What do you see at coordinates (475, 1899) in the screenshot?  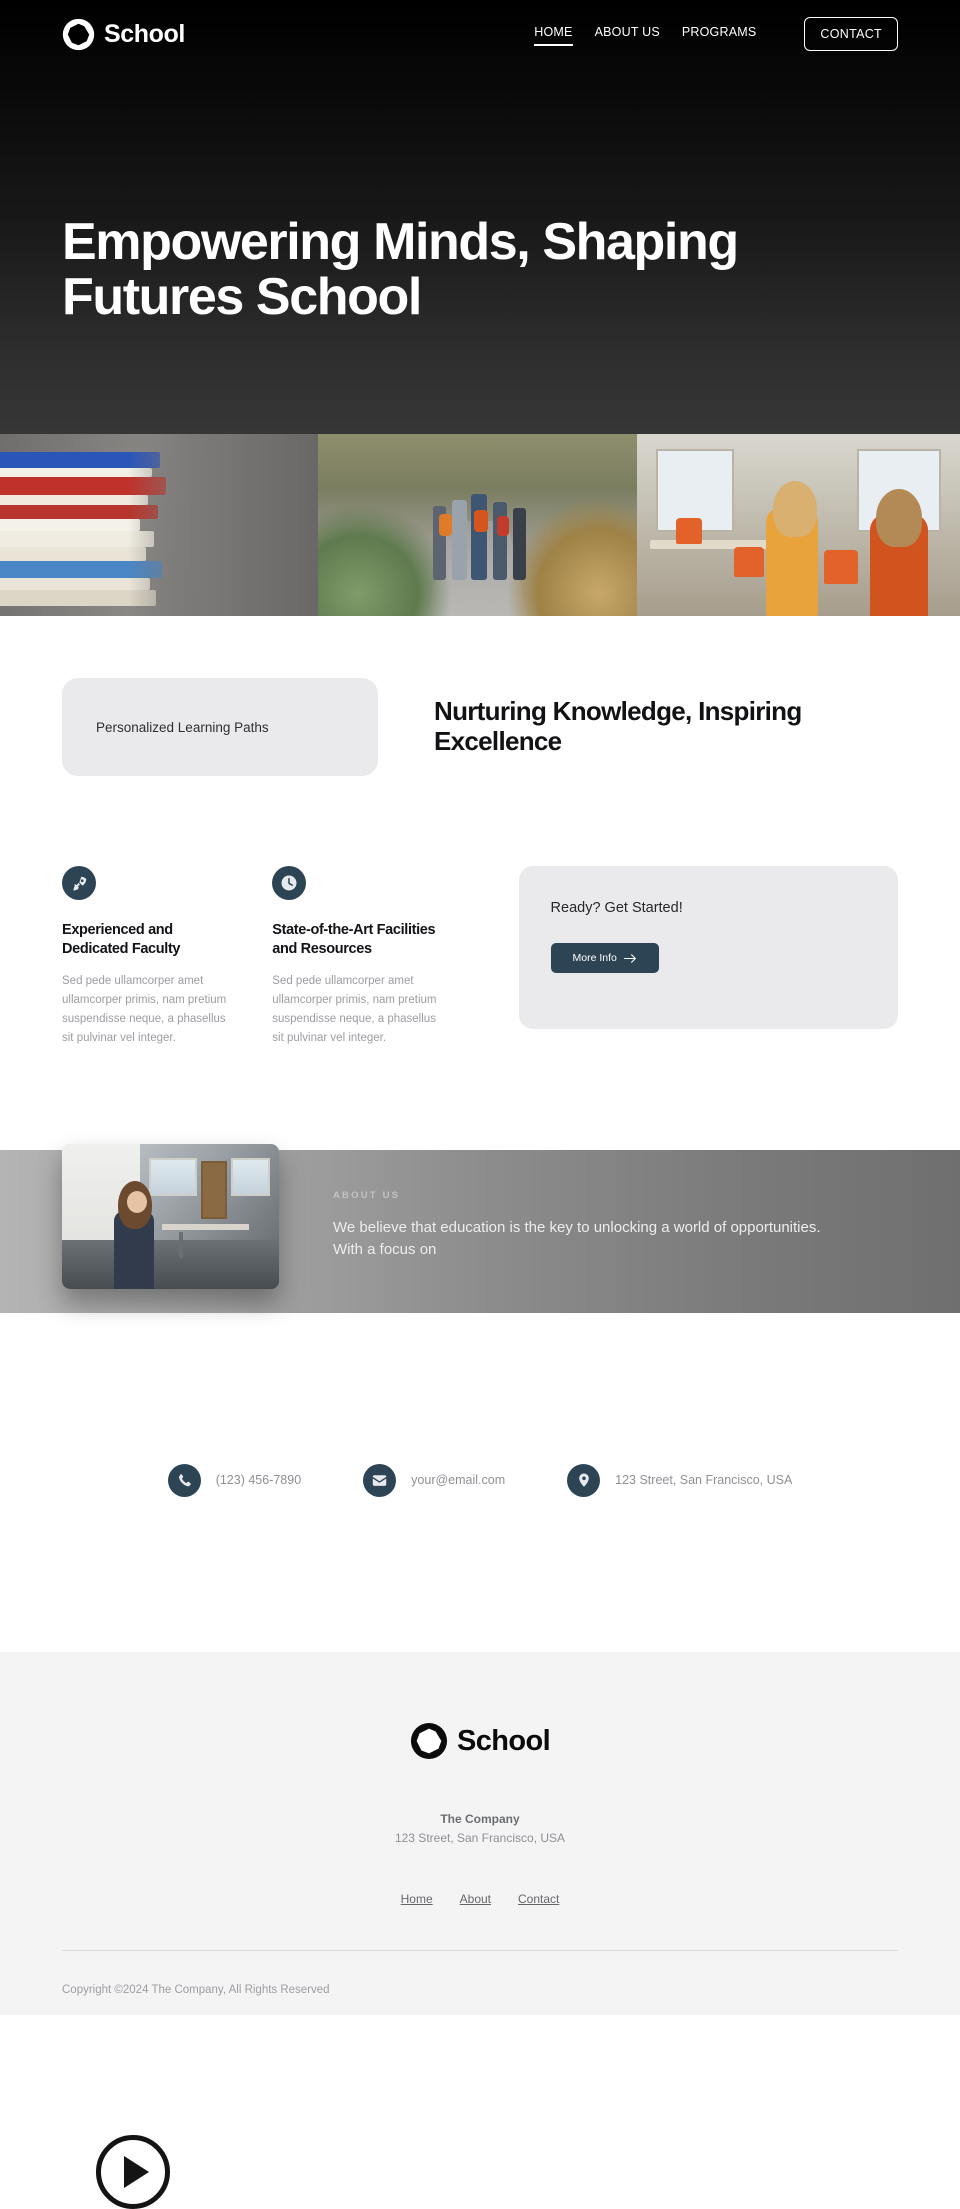 I see `footer-link-about: About` at bounding box center [475, 1899].